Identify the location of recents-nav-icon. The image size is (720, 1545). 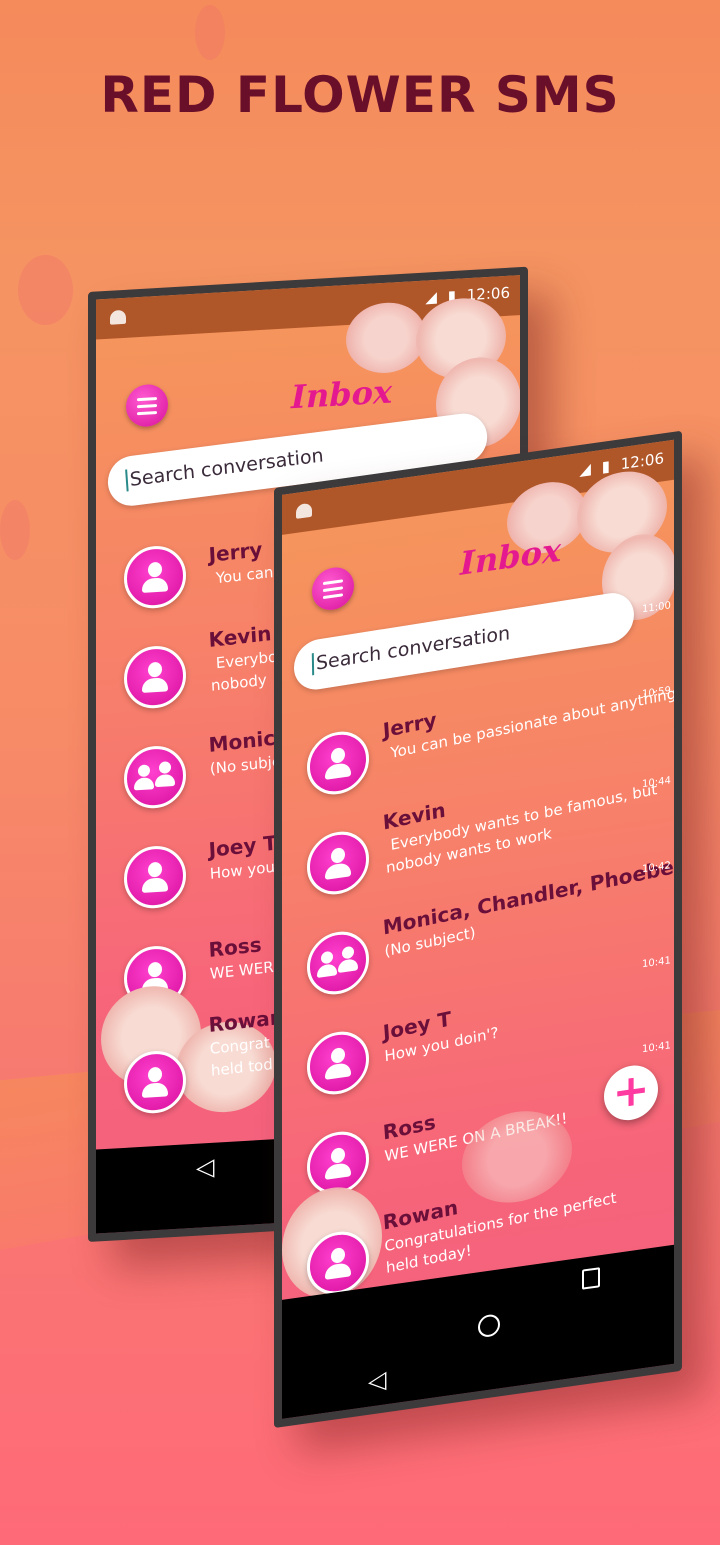
(591, 1278).